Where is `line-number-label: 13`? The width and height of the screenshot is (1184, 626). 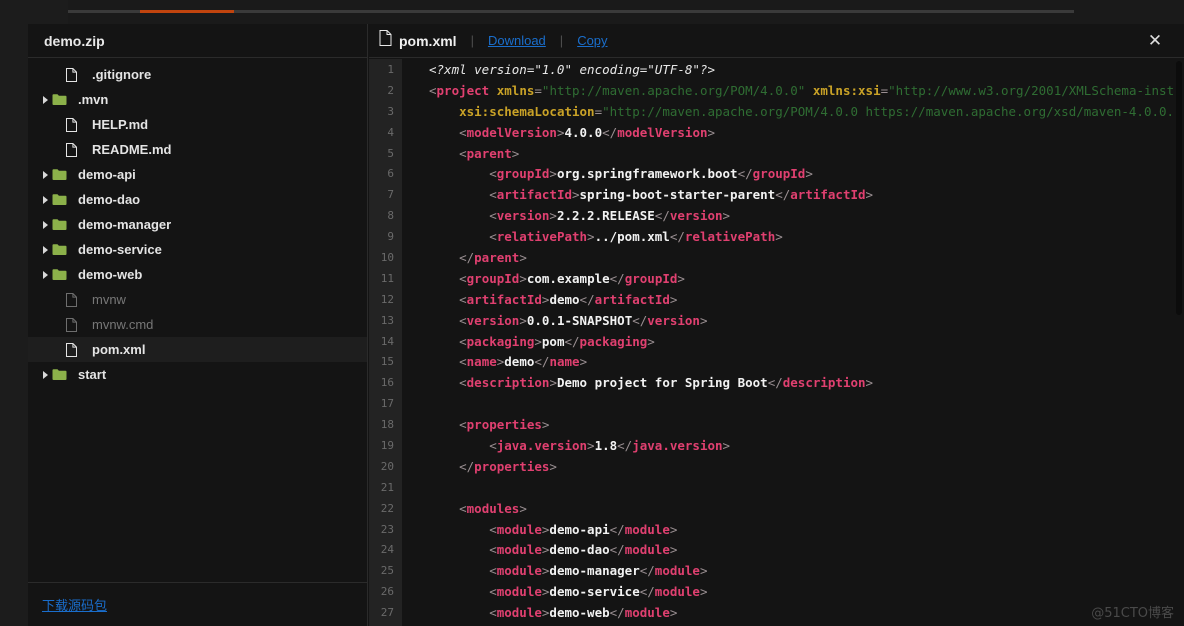 line-number-label: 13 is located at coordinates (387, 320).